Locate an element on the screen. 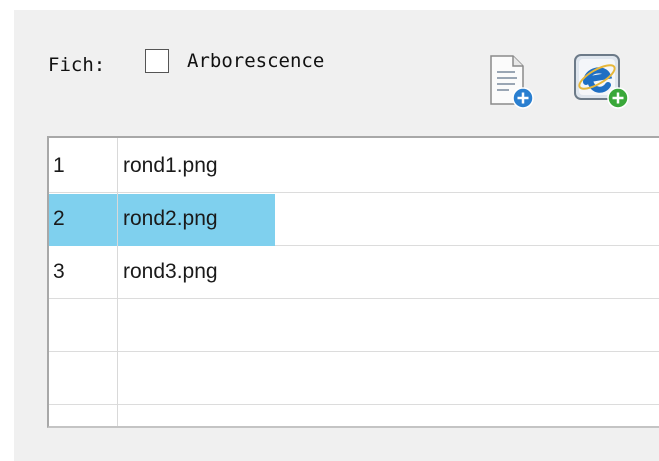  list-row: 3 rond3.png is located at coordinates (354, 273).